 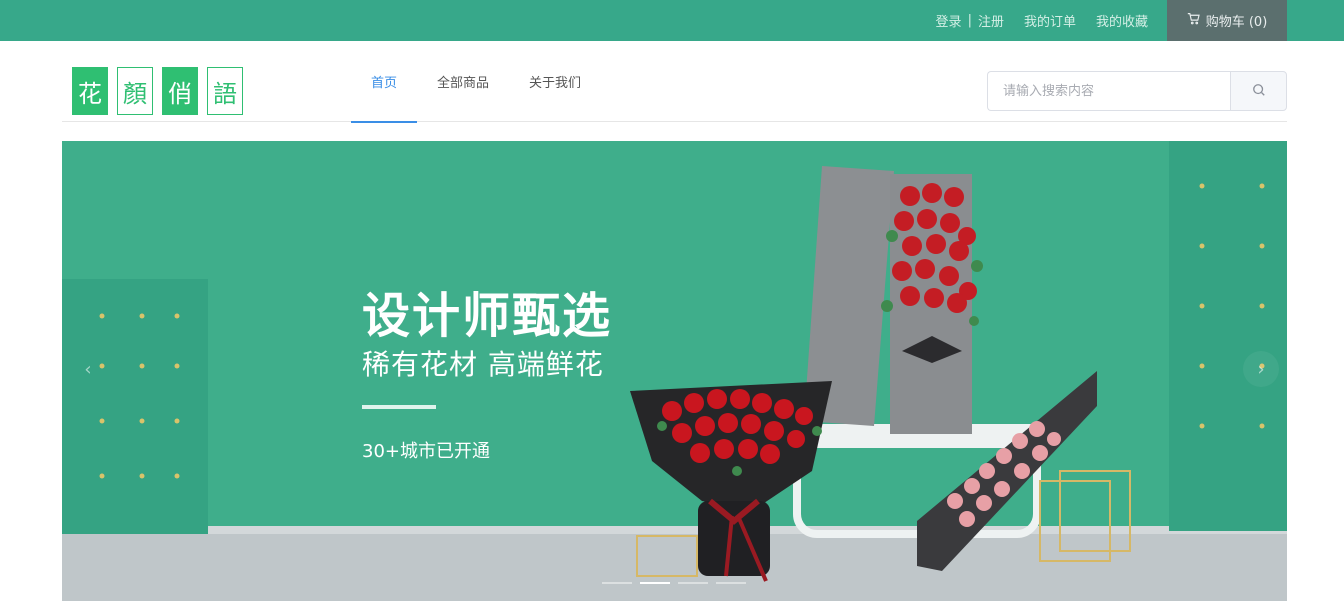 I want to click on my-orders-link: 我的订单, so click(x=1050, y=20).